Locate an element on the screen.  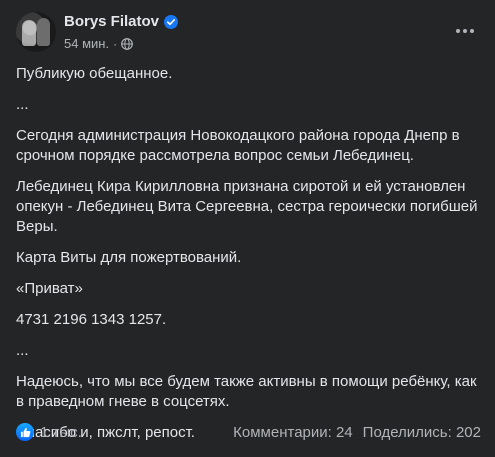
shares-count-link: Поделились: 202 is located at coordinates (422, 432).